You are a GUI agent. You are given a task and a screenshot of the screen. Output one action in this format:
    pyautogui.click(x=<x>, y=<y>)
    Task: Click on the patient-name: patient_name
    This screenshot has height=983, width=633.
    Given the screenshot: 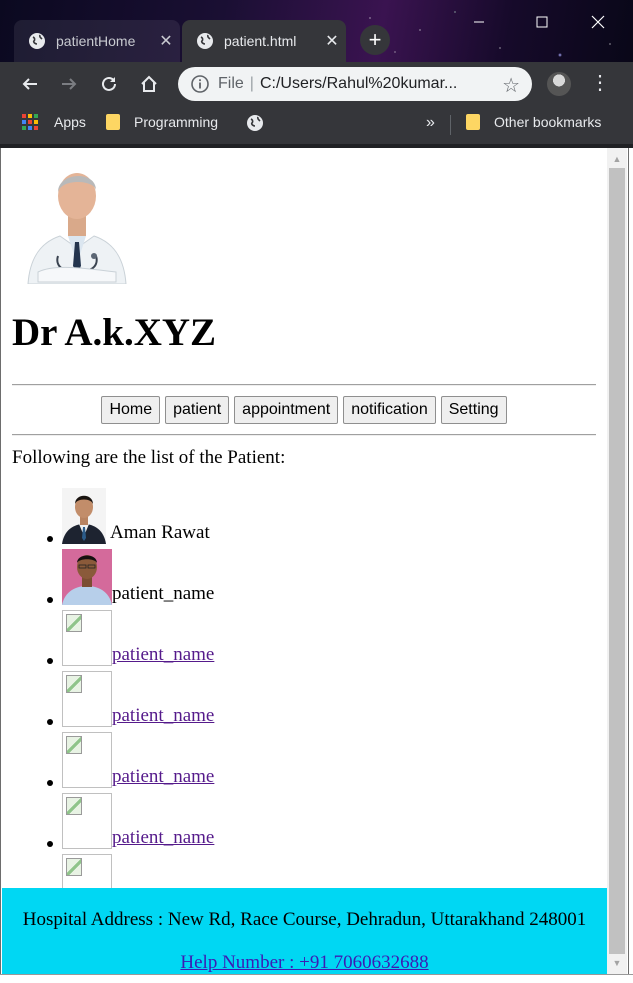 What is the action you would take?
    pyautogui.click(x=163, y=593)
    